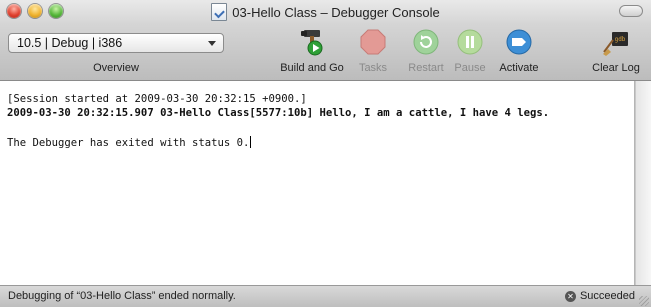 The image size is (651, 307). I want to click on debugger-exit-text: The Debugger has exited with status 0., so click(128, 143).